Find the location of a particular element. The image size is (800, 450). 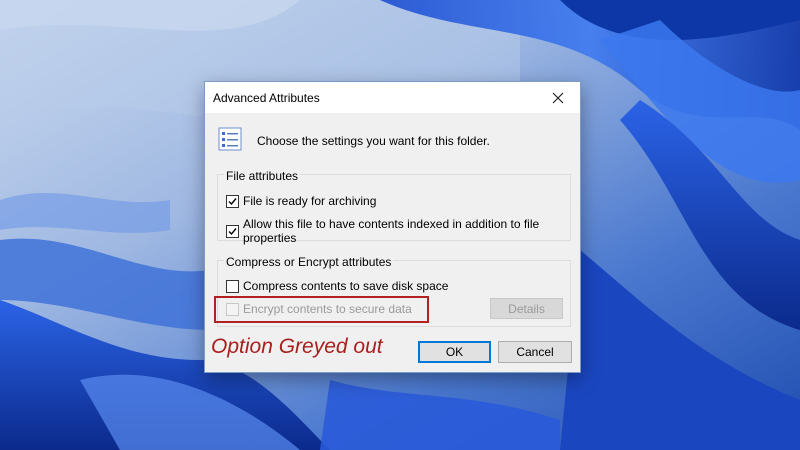

ok-button: OK is located at coordinates (454, 352).